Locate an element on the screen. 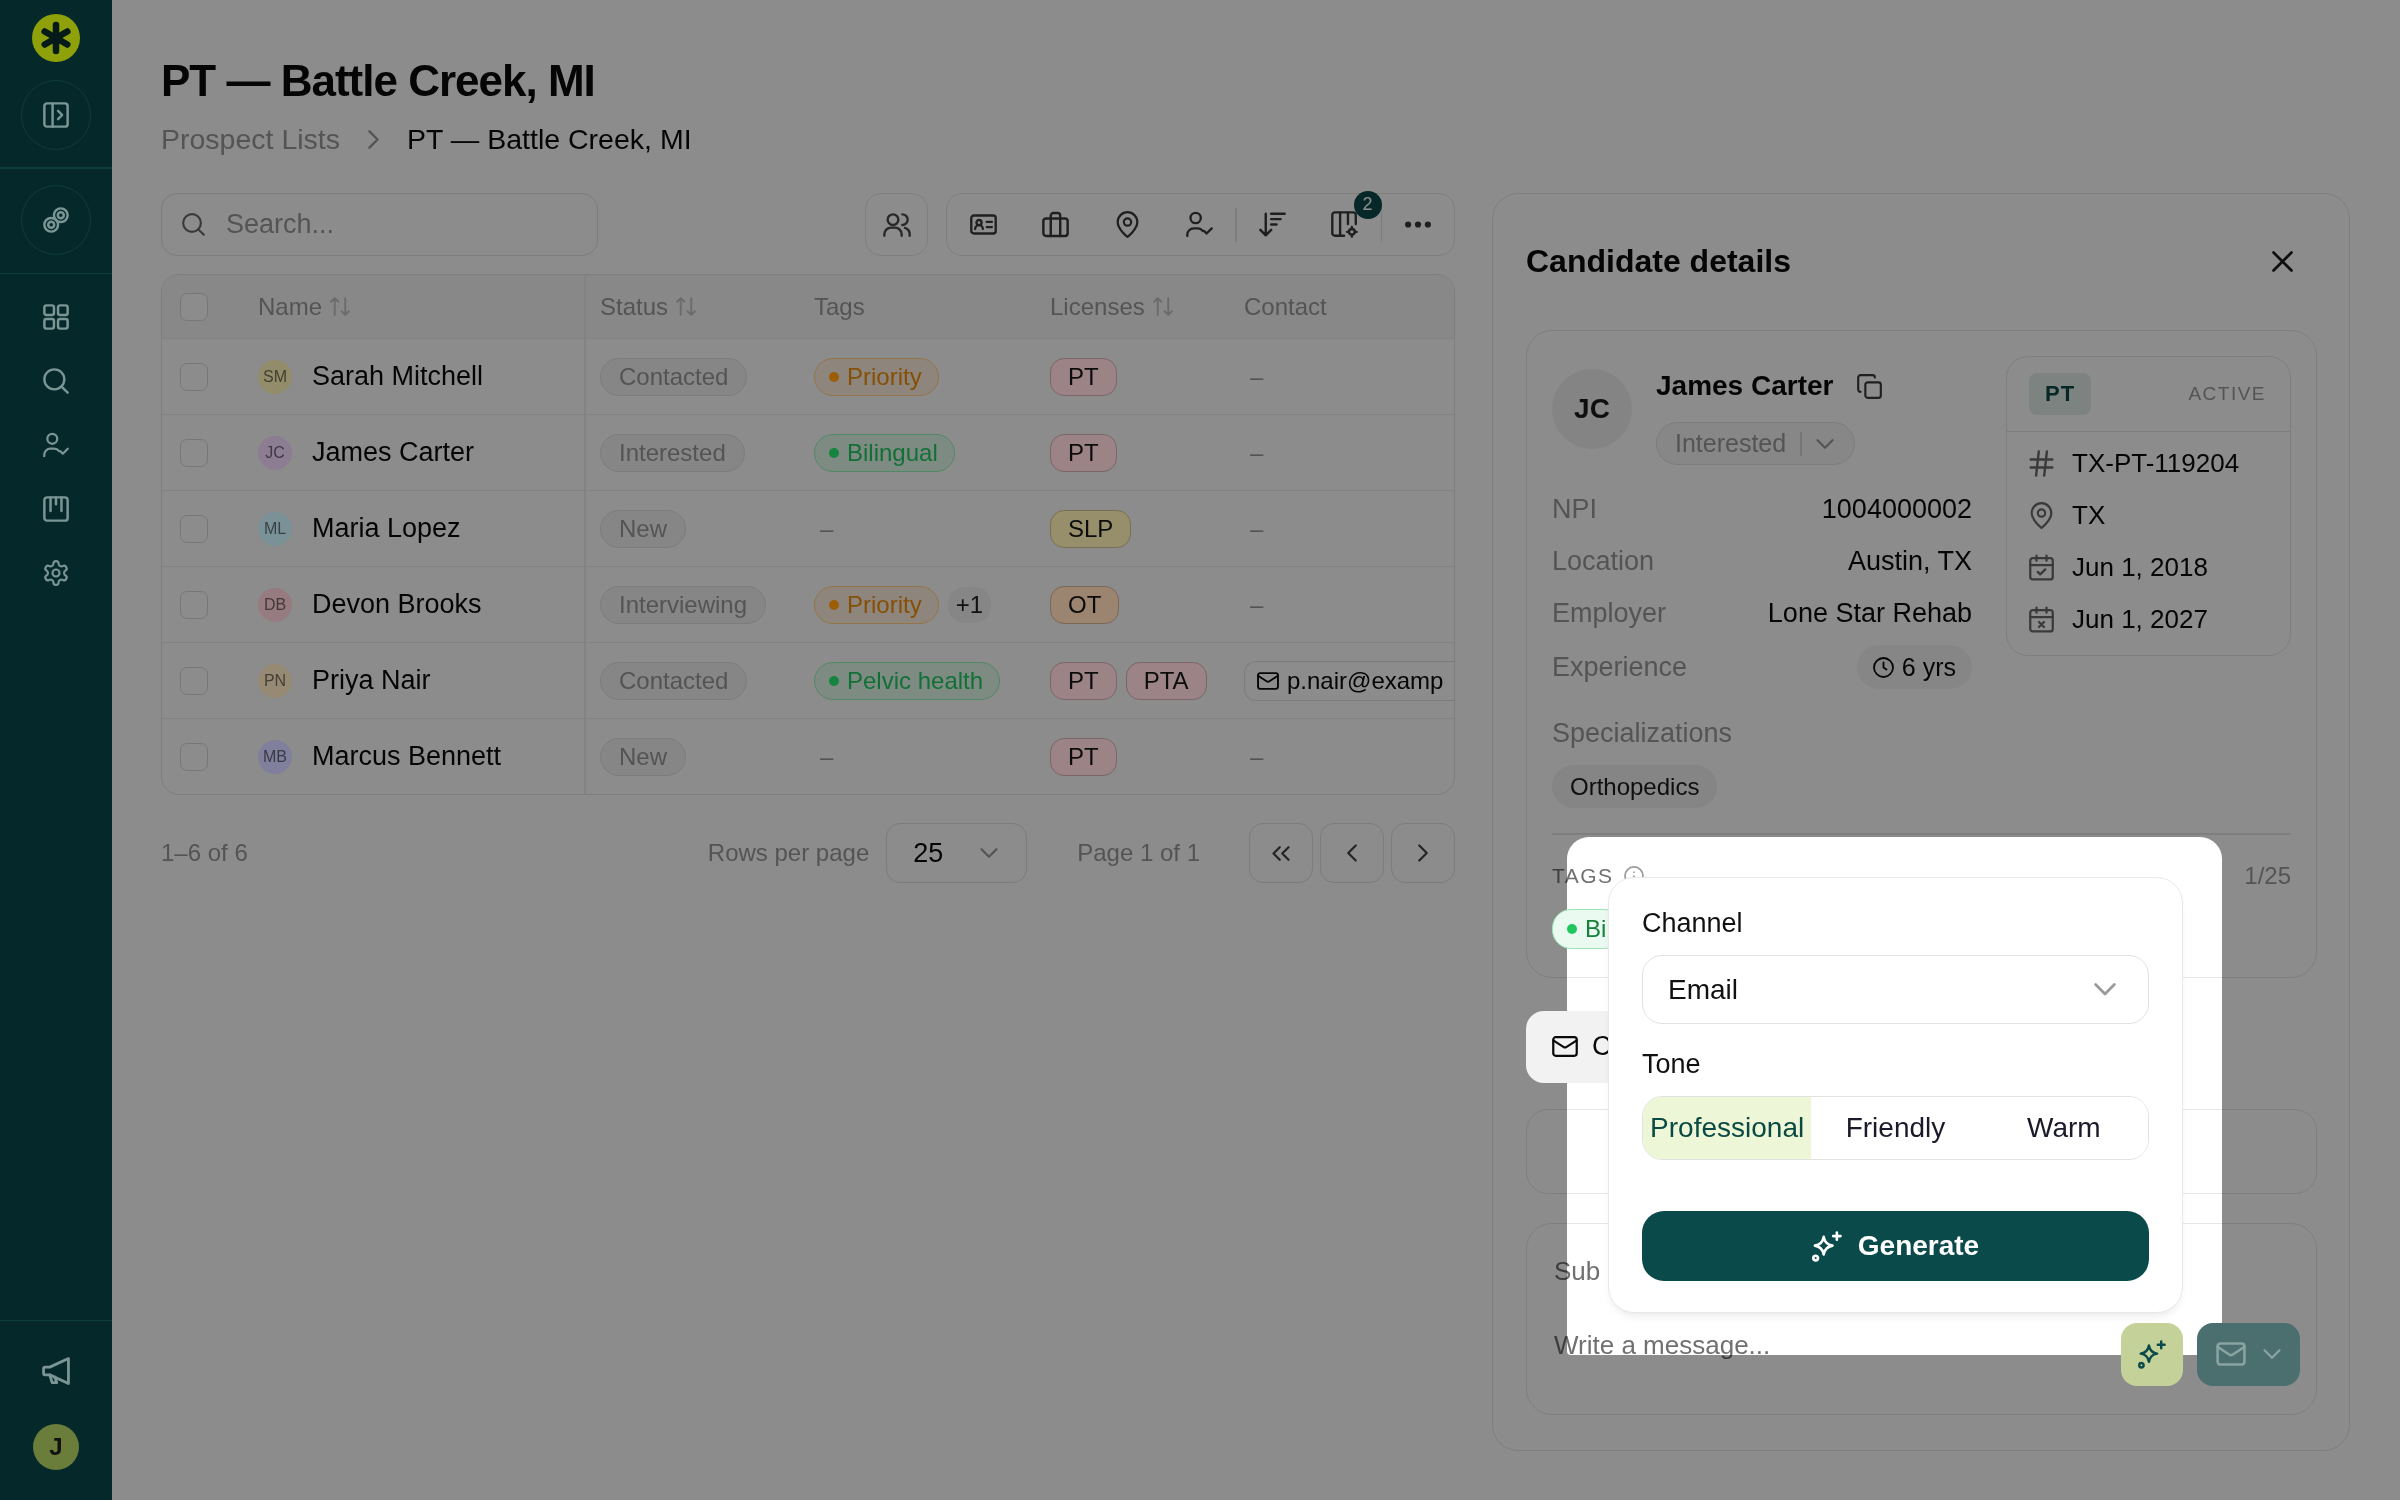  field-label: Channel is located at coordinates (1693, 923).